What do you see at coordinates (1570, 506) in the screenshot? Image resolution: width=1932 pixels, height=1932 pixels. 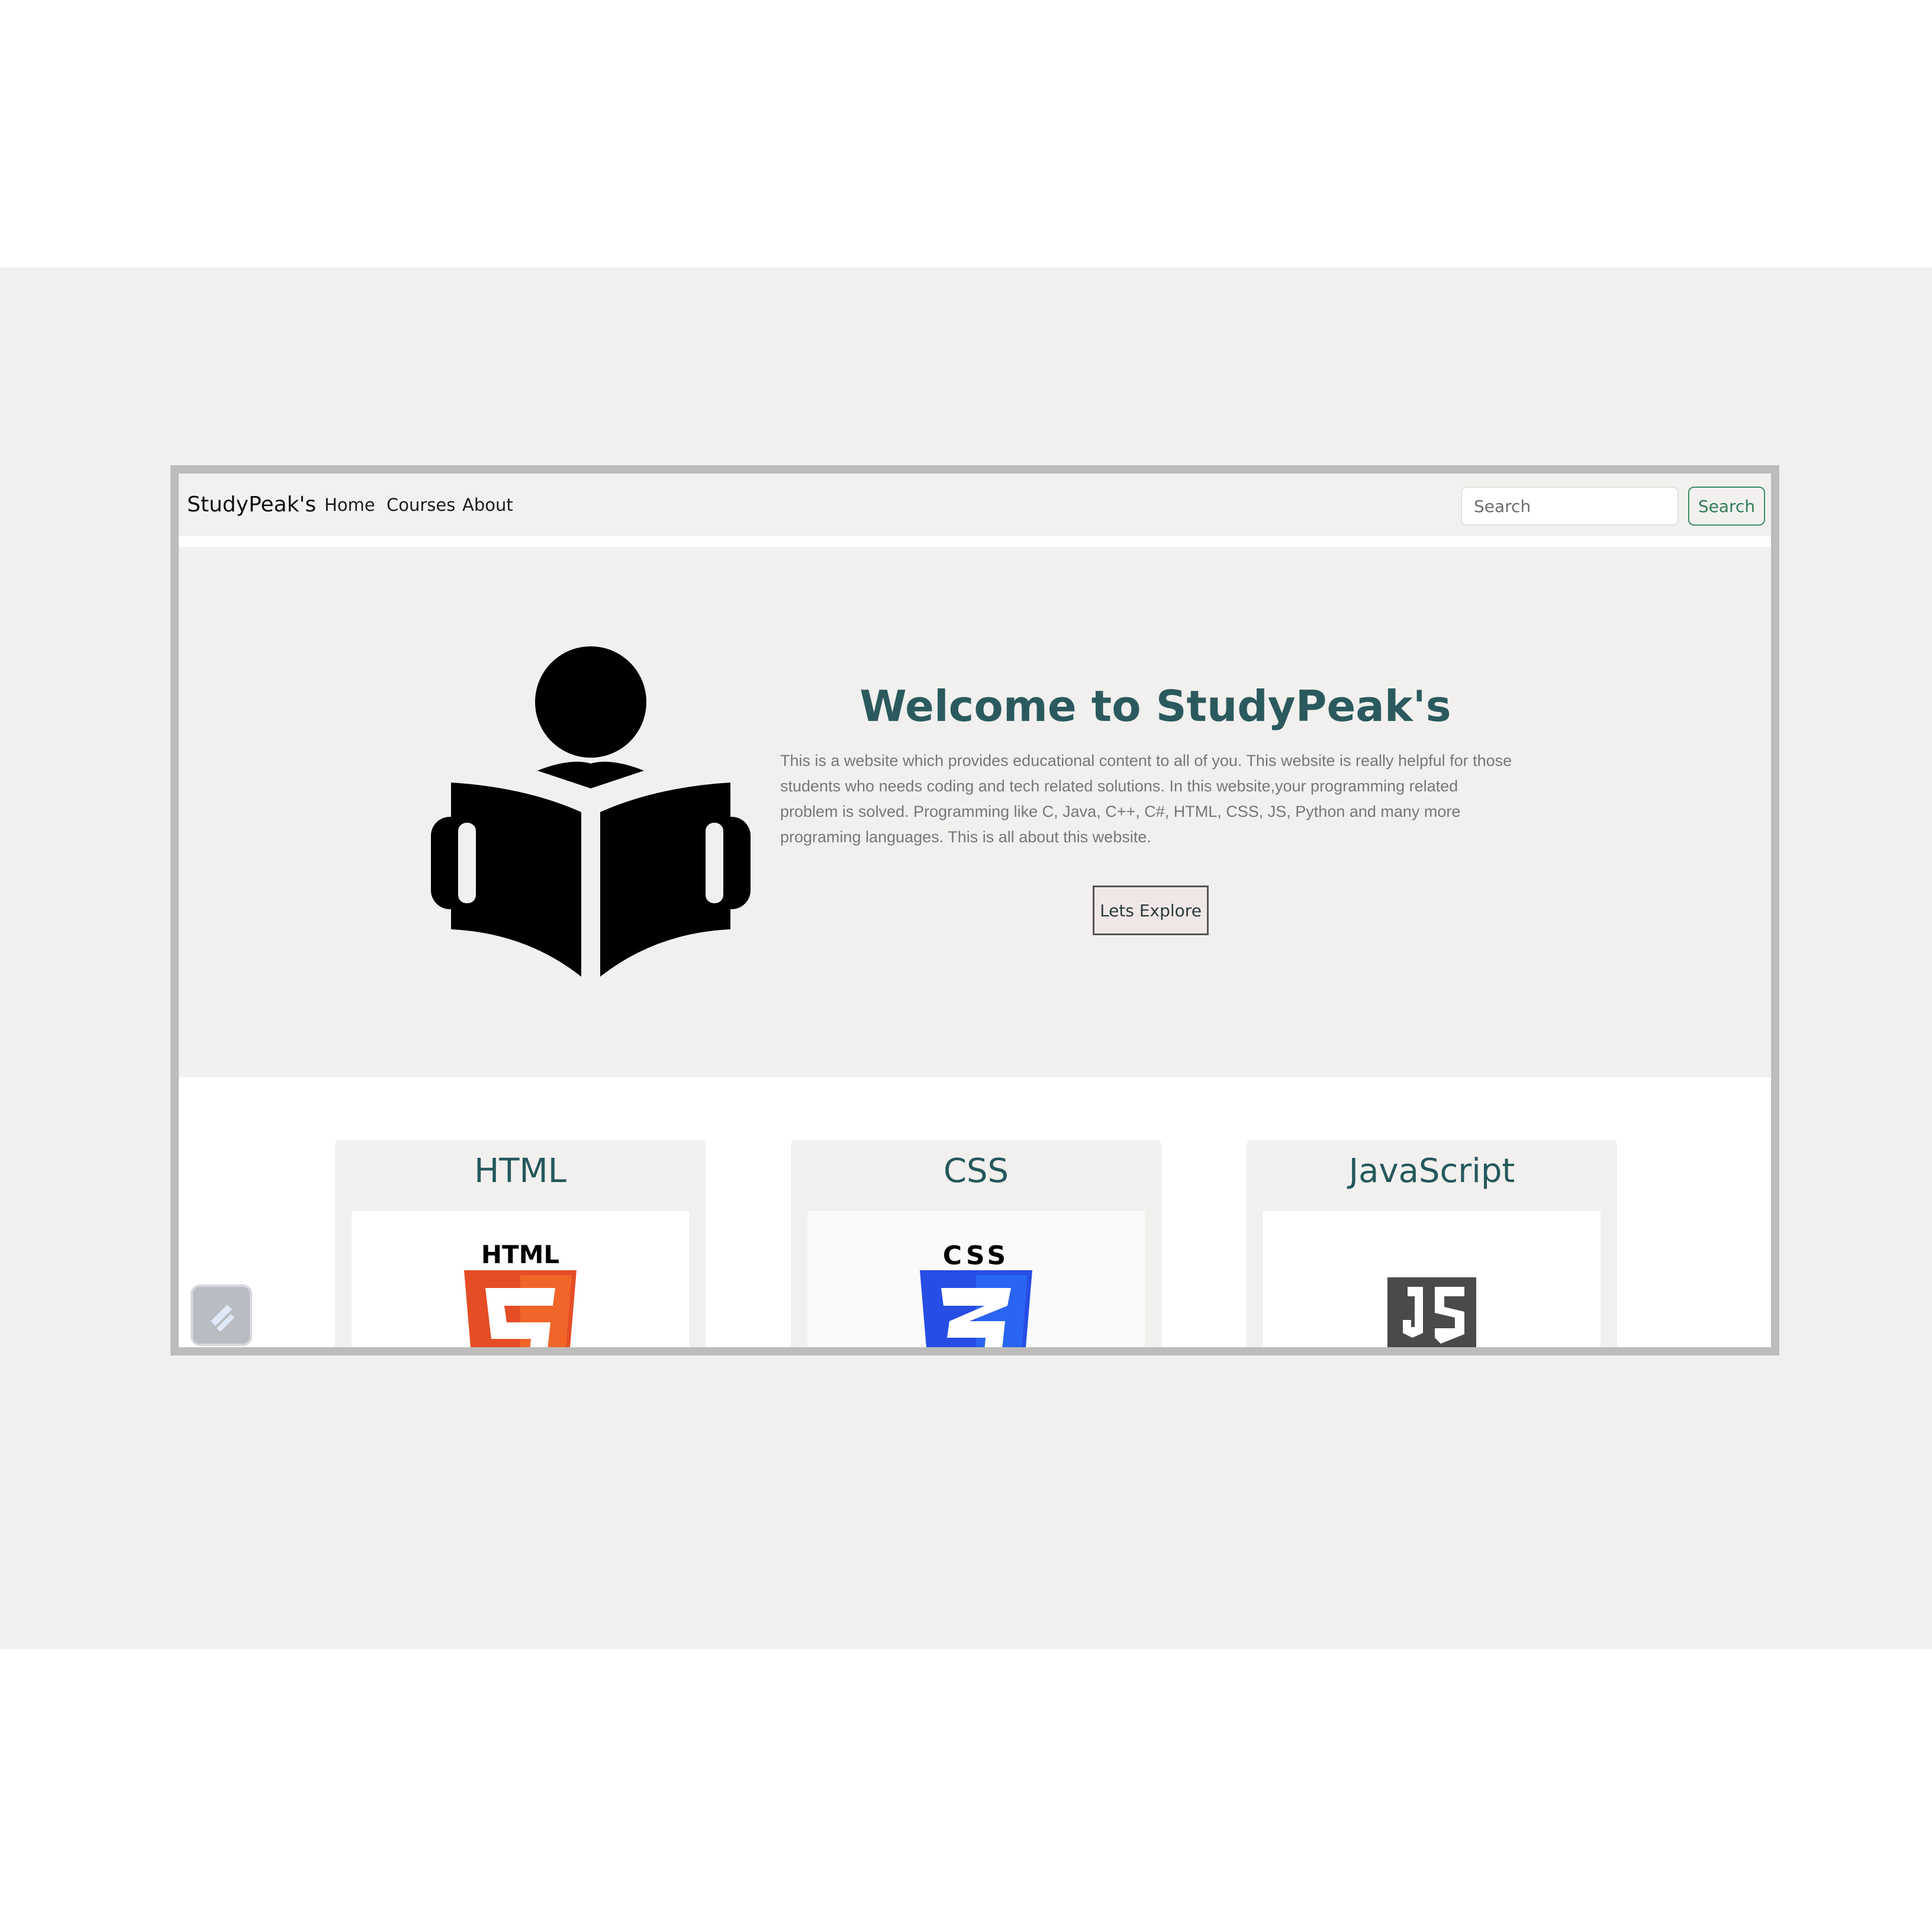 I see `search-input` at bounding box center [1570, 506].